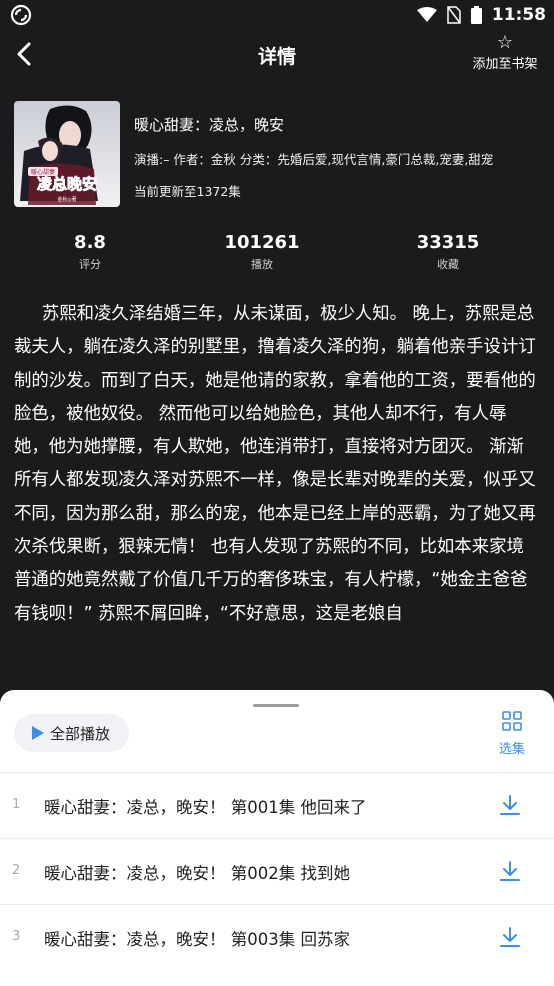  What do you see at coordinates (38, 733) in the screenshot?
I see `play-icon` at bounding box center [38, 733].